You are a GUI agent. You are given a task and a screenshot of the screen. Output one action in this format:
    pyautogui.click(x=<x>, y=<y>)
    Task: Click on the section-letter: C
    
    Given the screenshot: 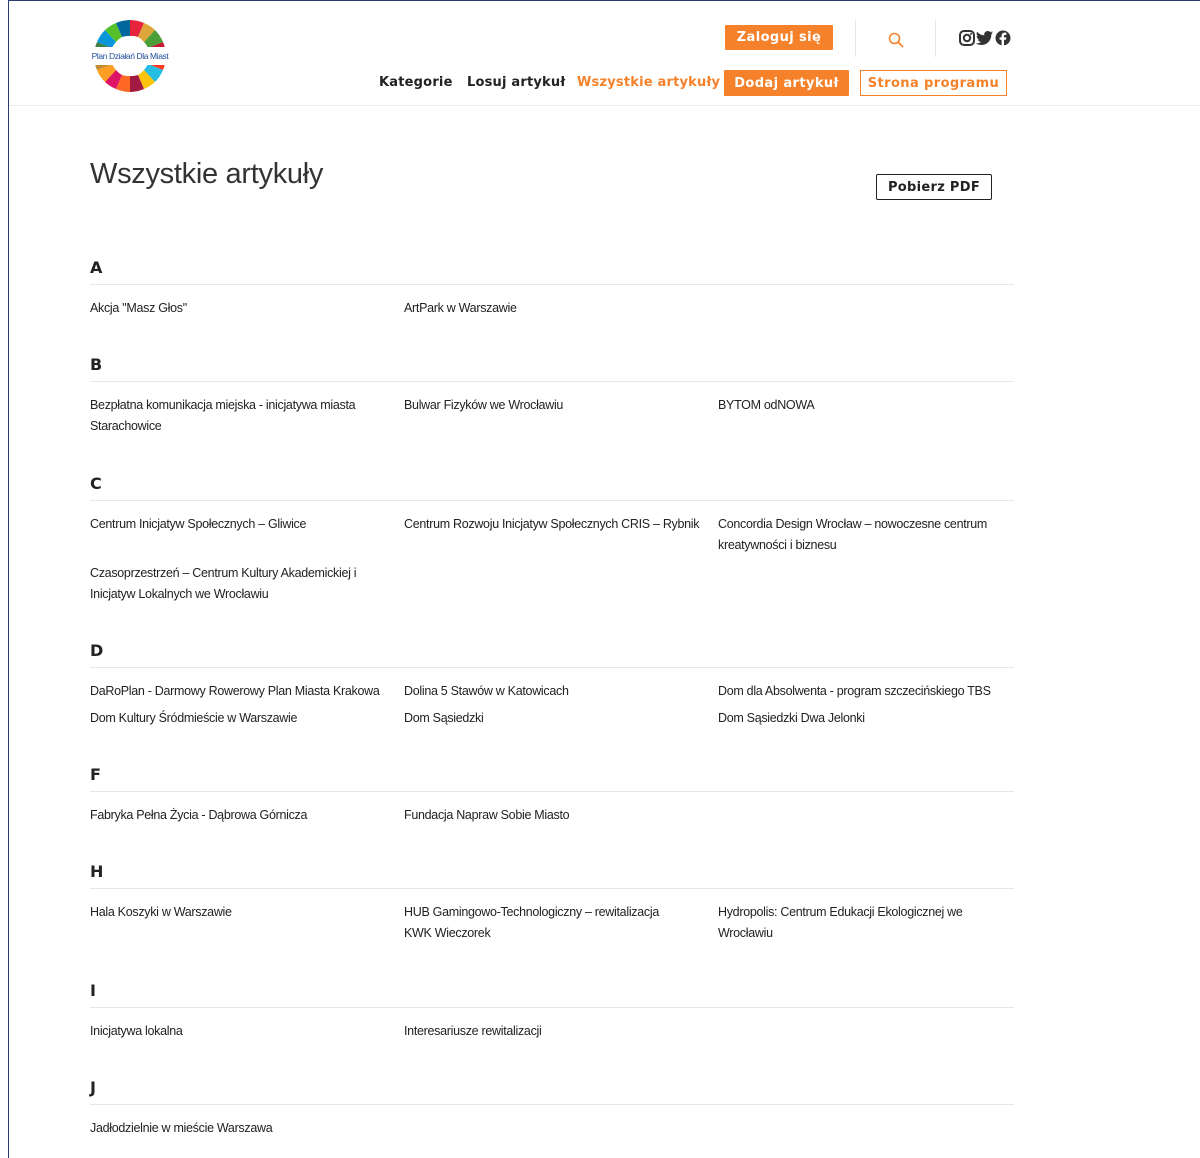 What is the action you would take?
    pyautogui.click(x=96, y=483)
    